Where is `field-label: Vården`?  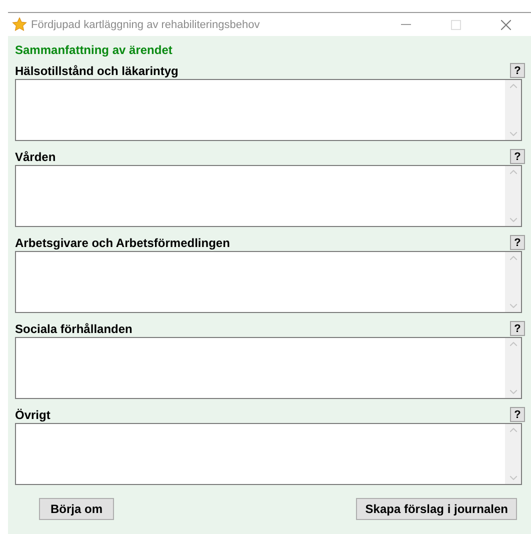
field-label: Vården is located at coordinates (35, 157).